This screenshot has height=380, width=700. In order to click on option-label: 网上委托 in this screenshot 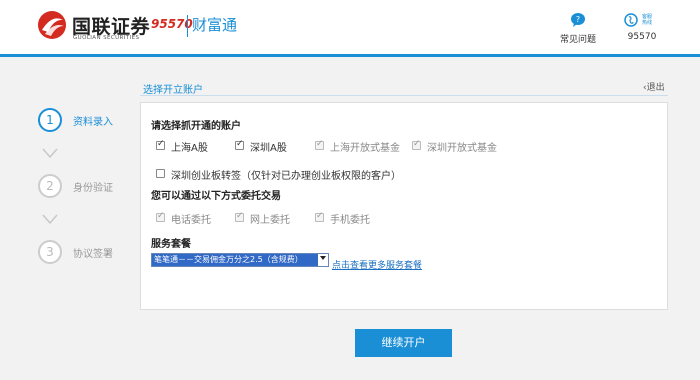, I will do `click(270, 220)`.